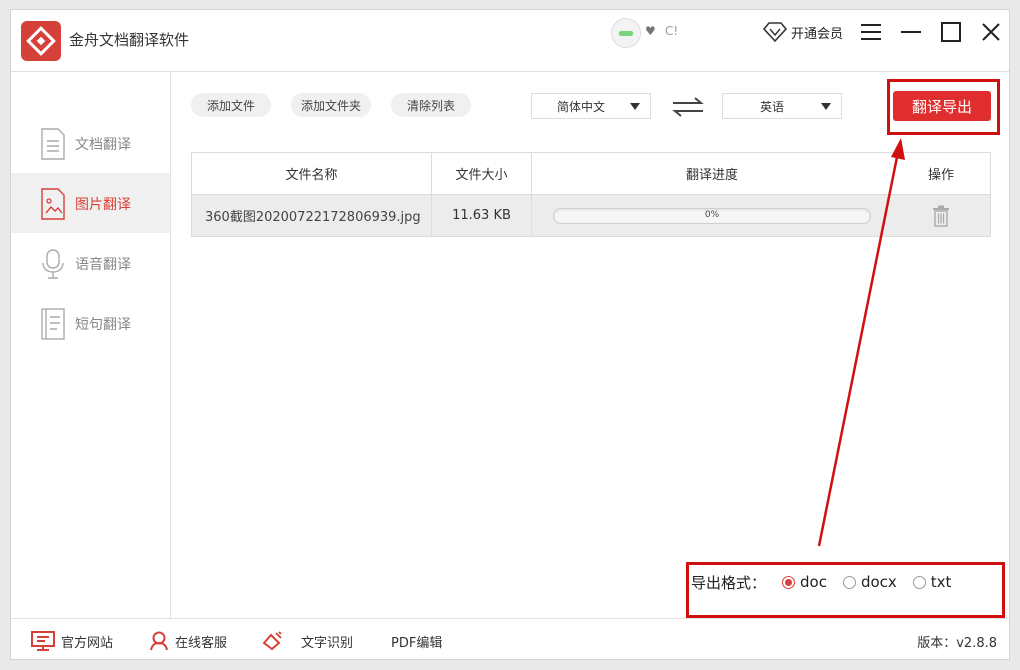  I want to click on format-radio-txt: txt, so click(932, 582).